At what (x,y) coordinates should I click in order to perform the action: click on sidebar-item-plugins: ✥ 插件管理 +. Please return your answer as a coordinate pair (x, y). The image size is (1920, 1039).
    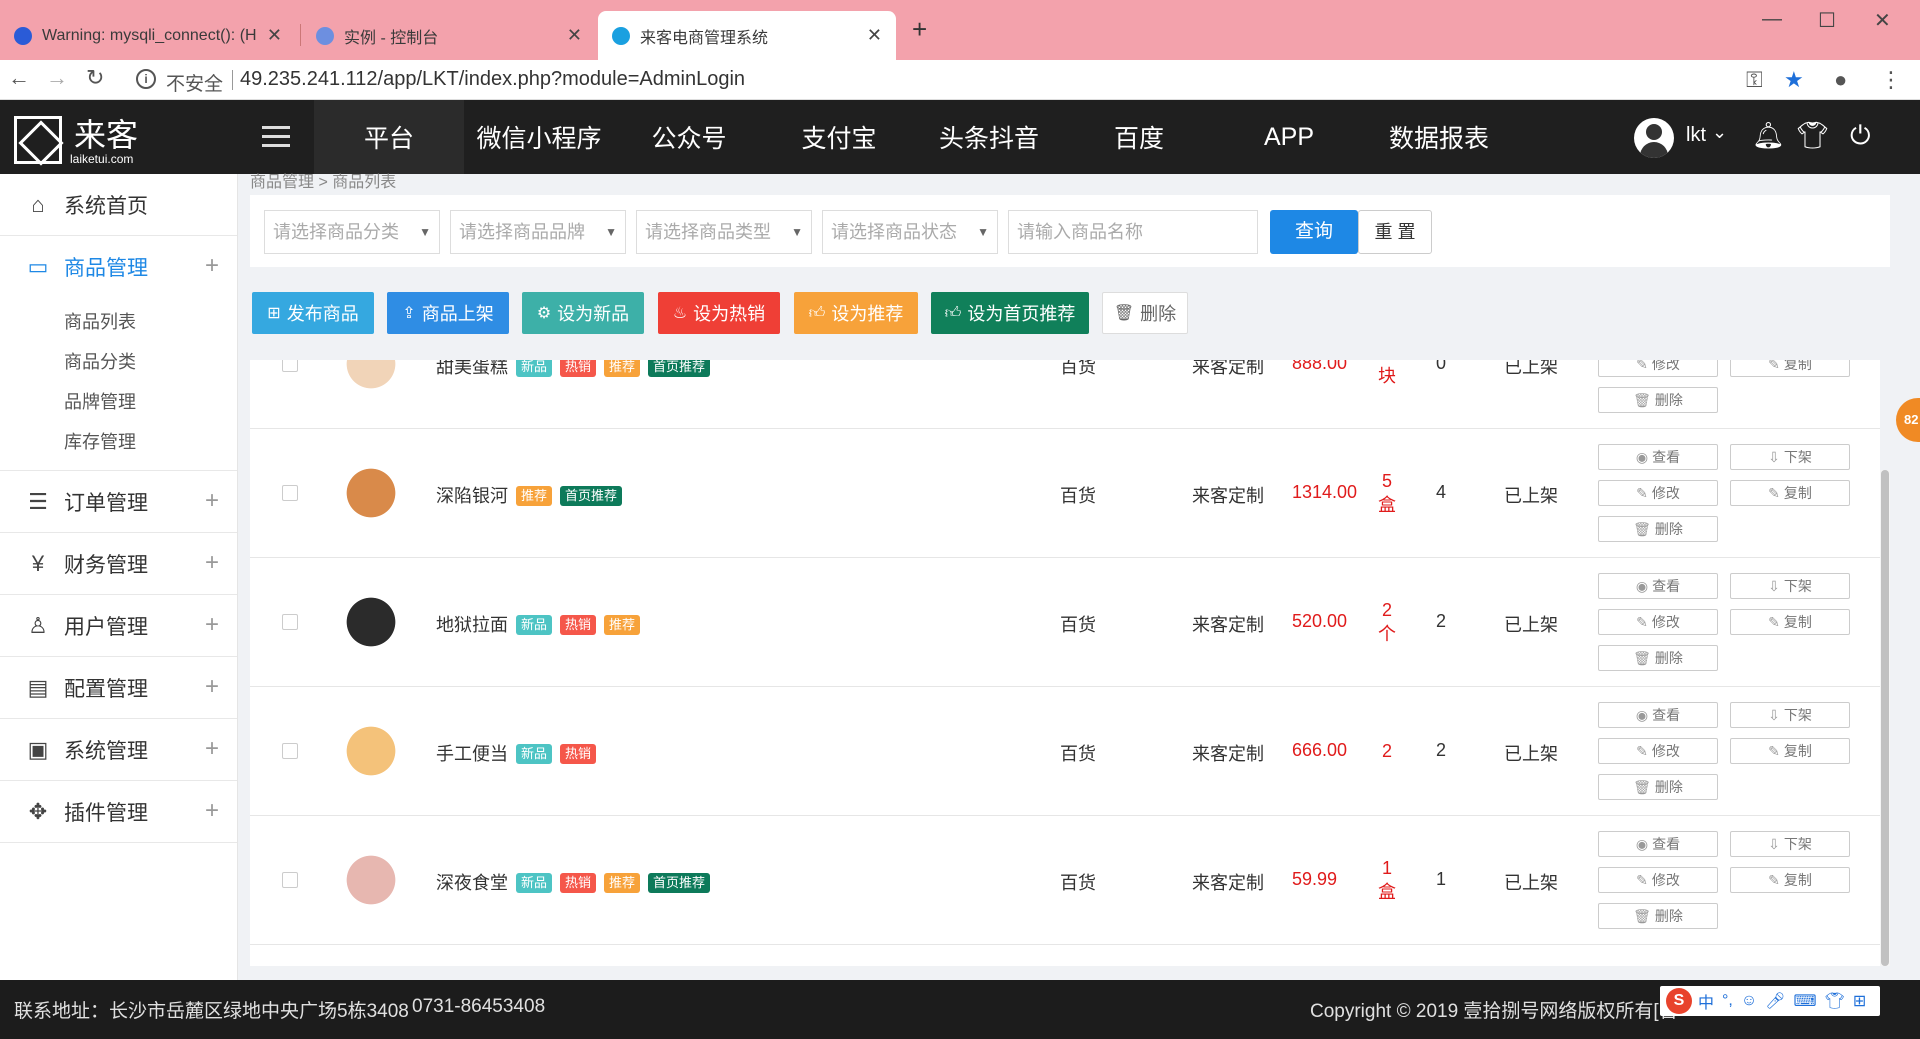
    Looking at the image, I should click on (118, 812).